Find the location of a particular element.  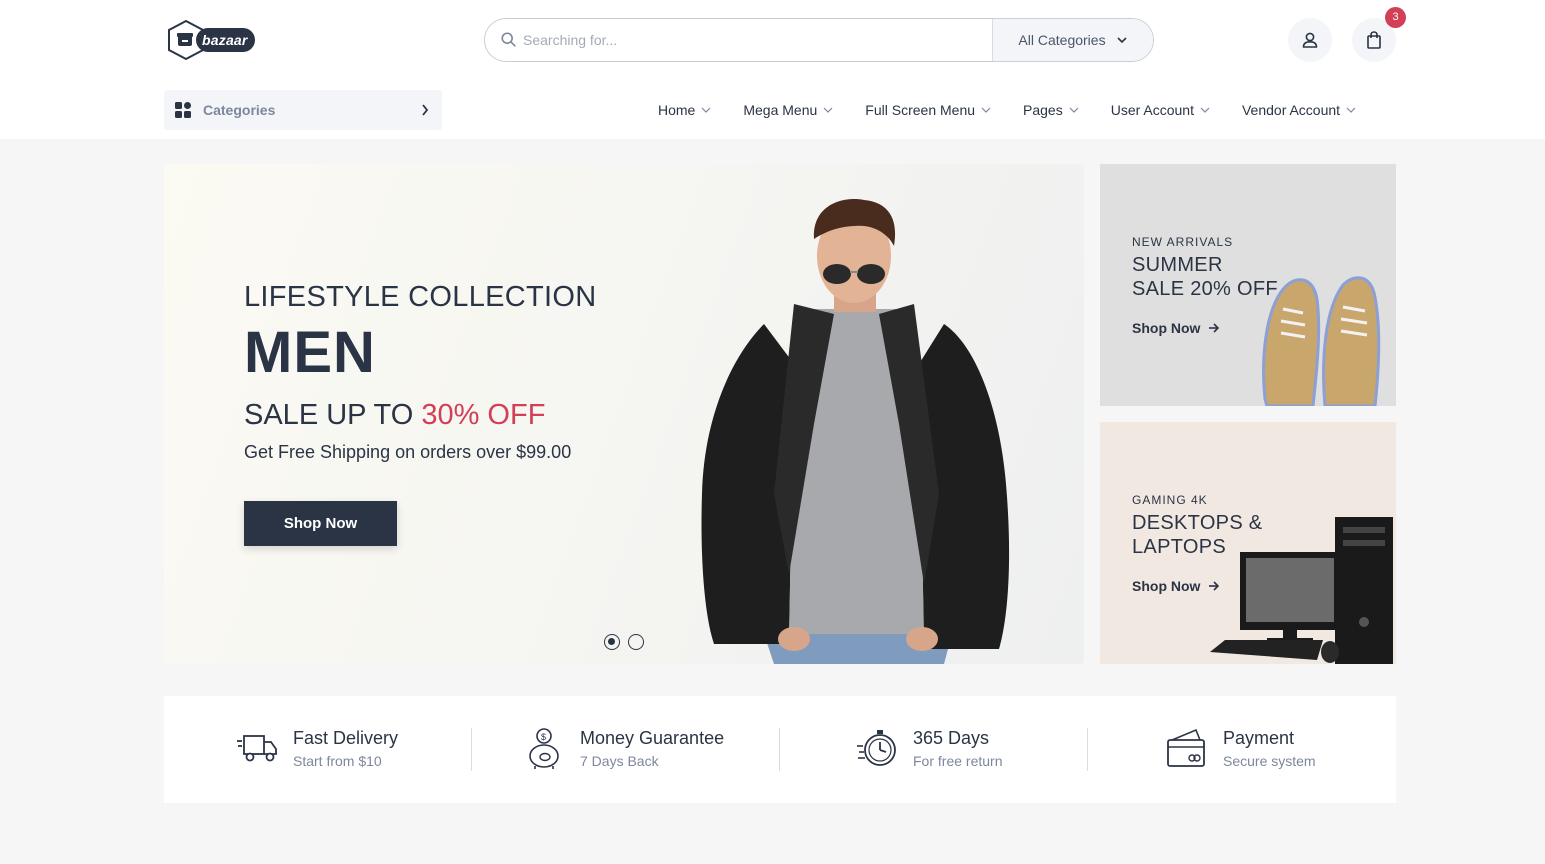

hero-shop-now-button: Shop Now is located at coordinates (320, 523).